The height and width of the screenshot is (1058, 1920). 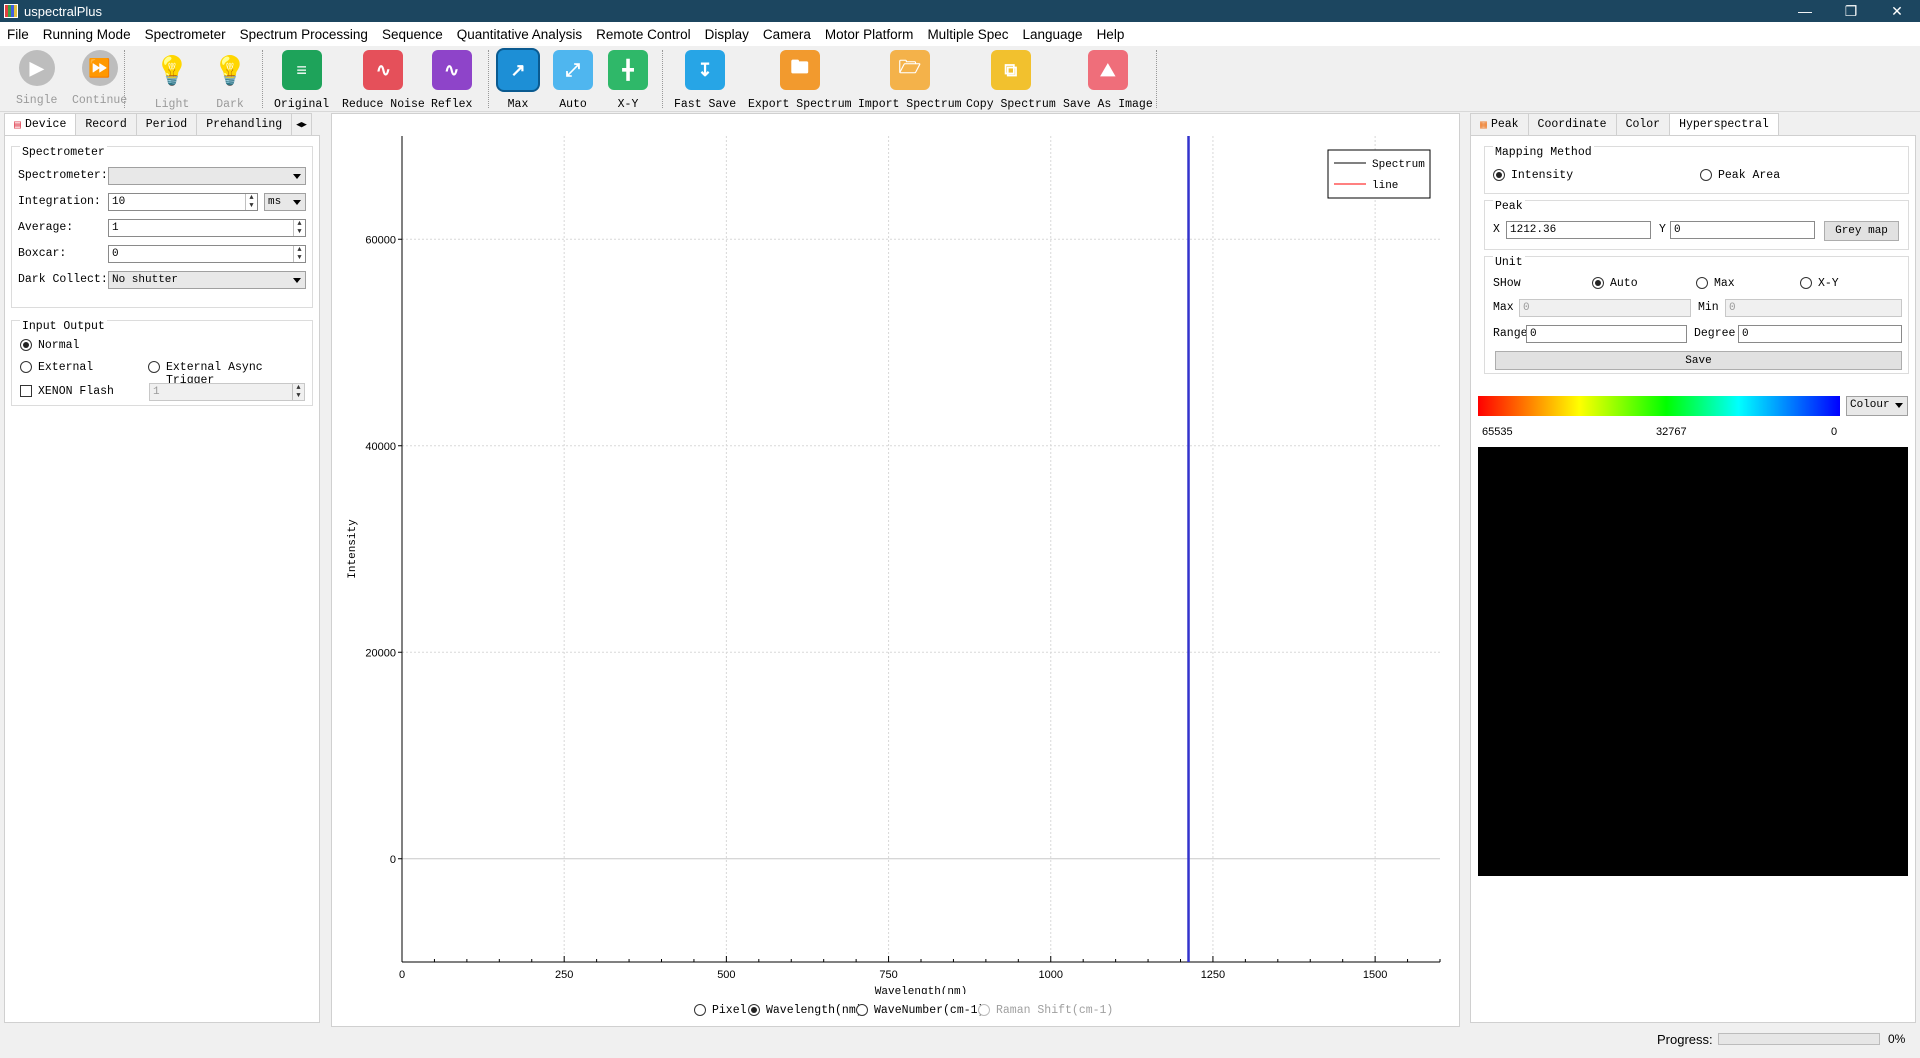 I want to click on max-field: 0, so click(x=1605, y=308).